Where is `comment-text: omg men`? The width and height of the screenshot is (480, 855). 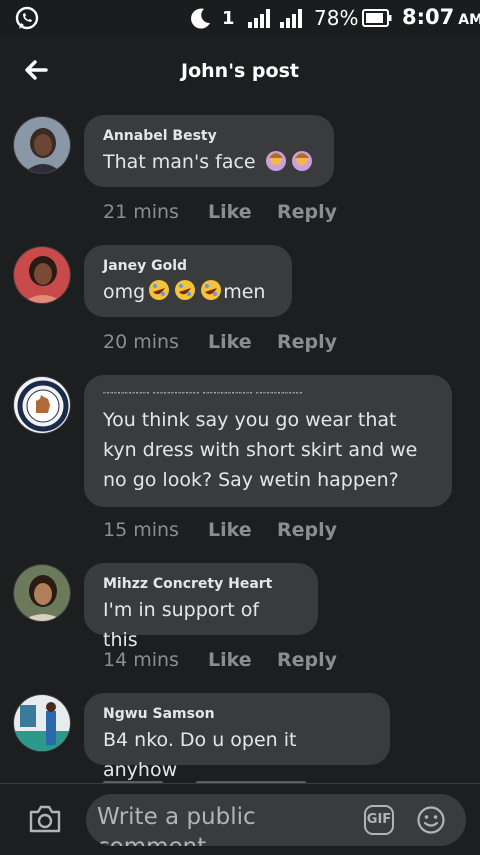 comment-text: omg men is located at coordinates (188, 292).